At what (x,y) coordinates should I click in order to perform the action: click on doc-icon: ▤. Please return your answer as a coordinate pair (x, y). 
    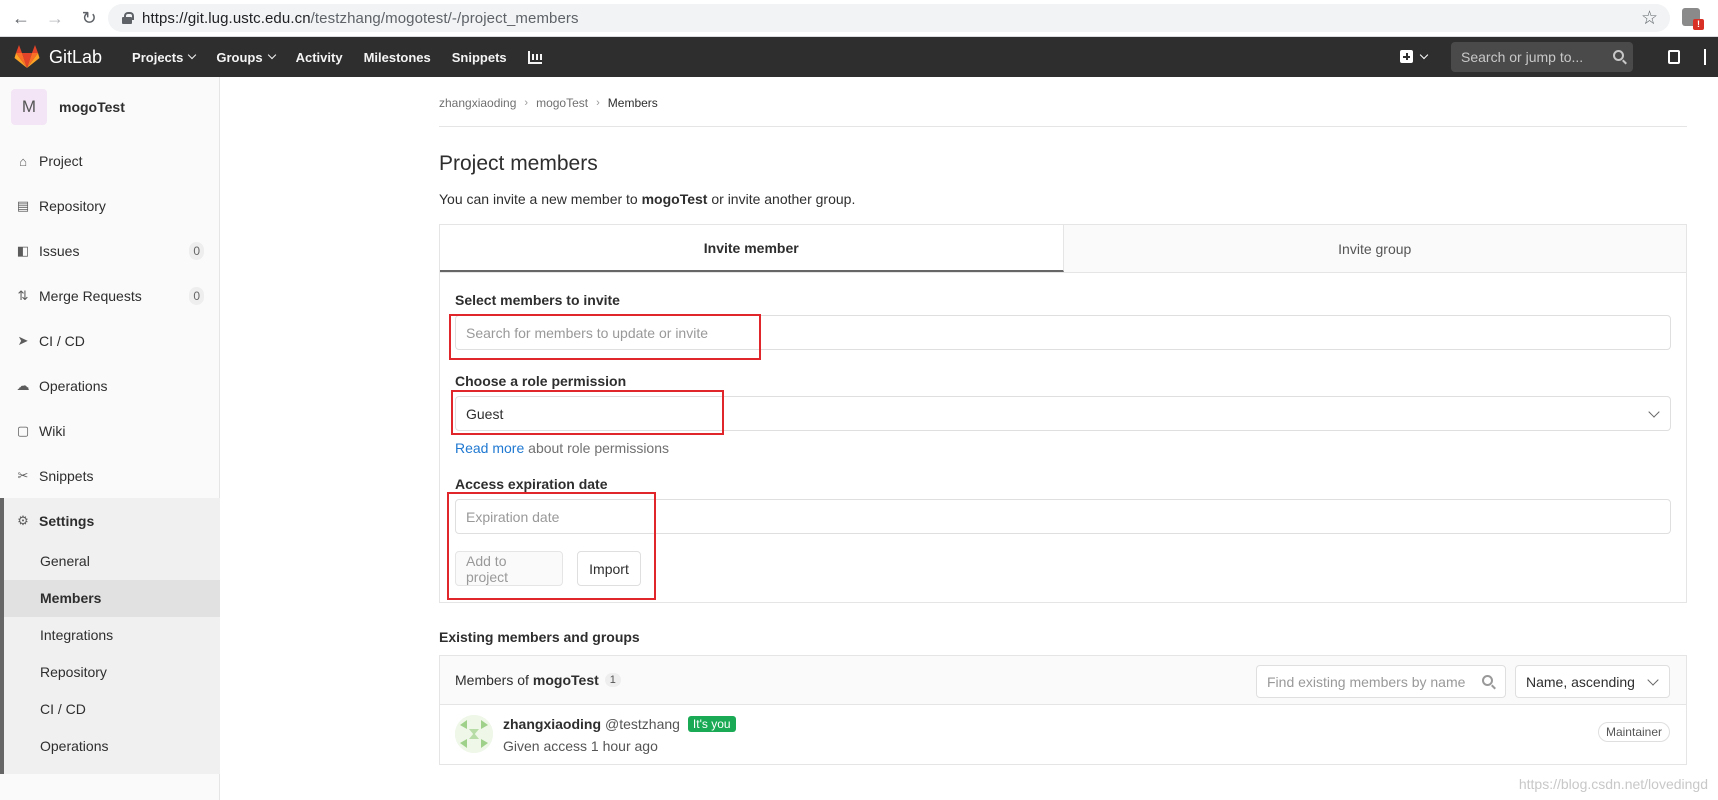
    Looking at the image, I should click on (23, 205).